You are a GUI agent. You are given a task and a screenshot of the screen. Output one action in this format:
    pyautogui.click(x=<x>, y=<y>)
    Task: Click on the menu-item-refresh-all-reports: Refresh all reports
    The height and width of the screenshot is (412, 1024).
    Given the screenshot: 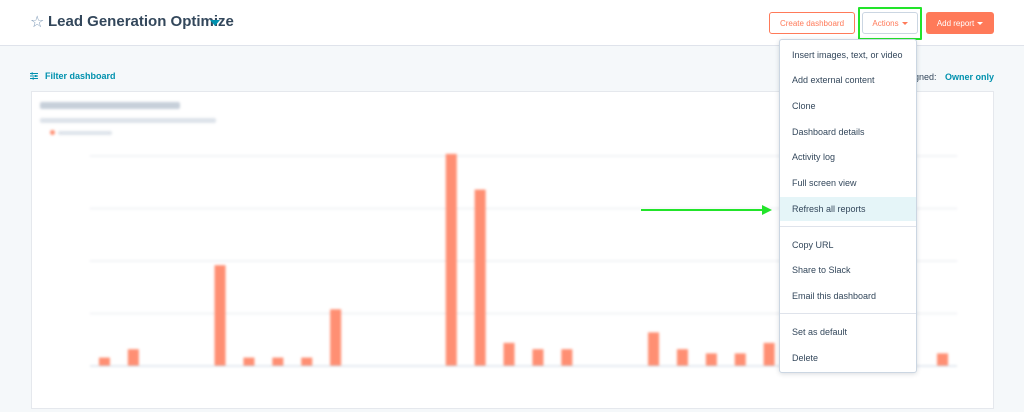 What is the action you would take?
    pyautogui.click(x=848, y=209)
    